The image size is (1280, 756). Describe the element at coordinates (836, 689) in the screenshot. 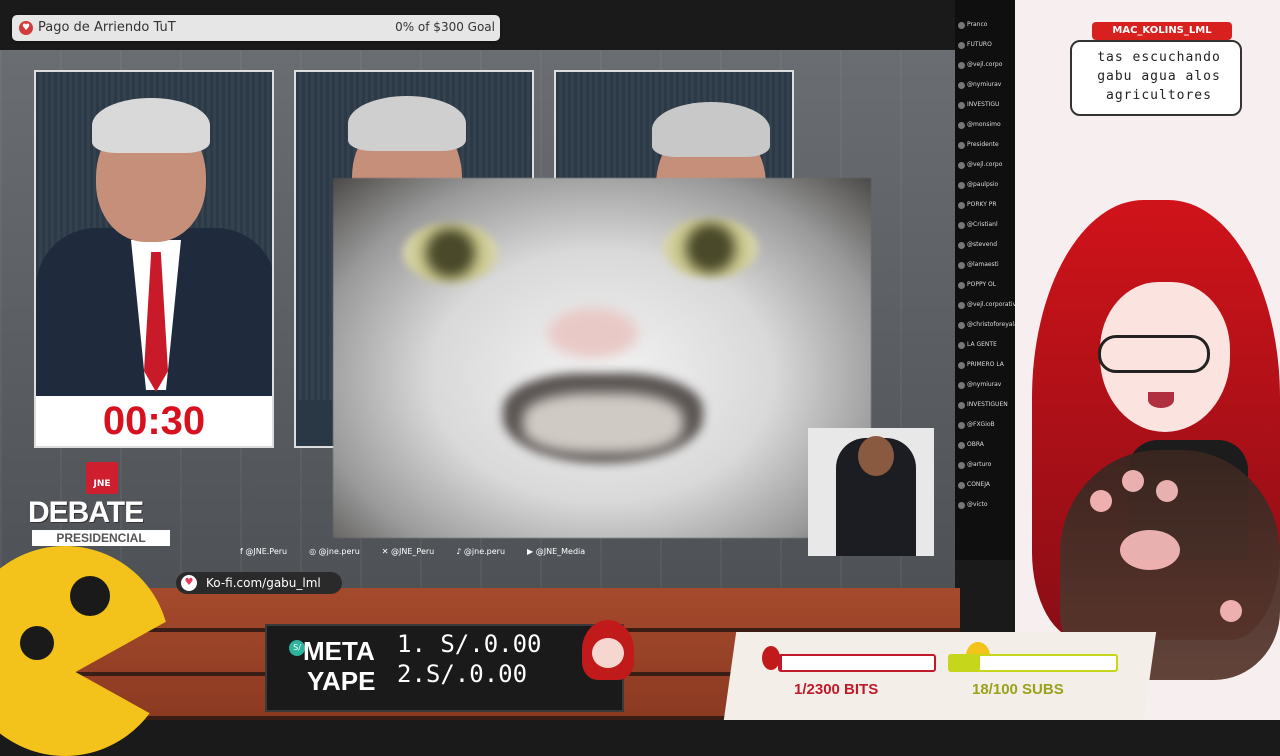

I see `bits-goal-label: 1/2300 BITS` at that location.